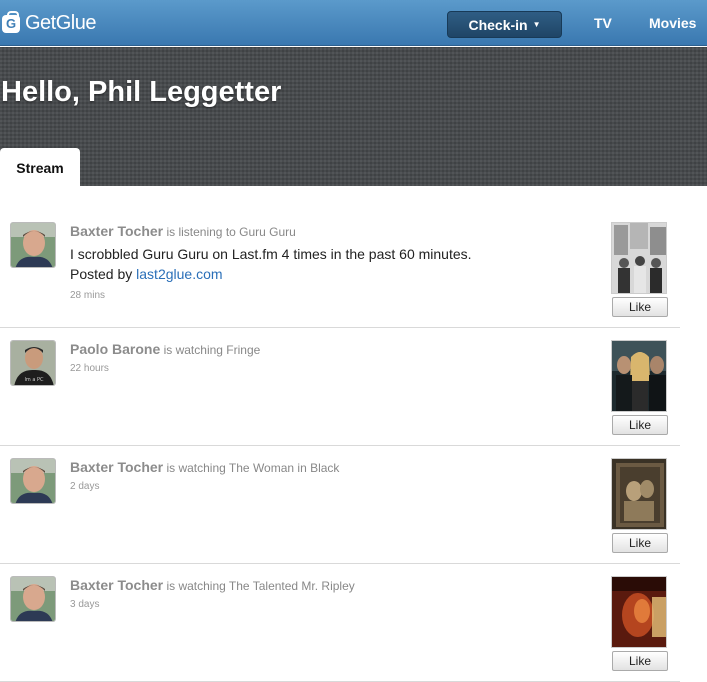  What do you see at coordinates (179, 274) in the screenshot?
I see `source-link: last2glue.com` at bounding box center [179, 274].